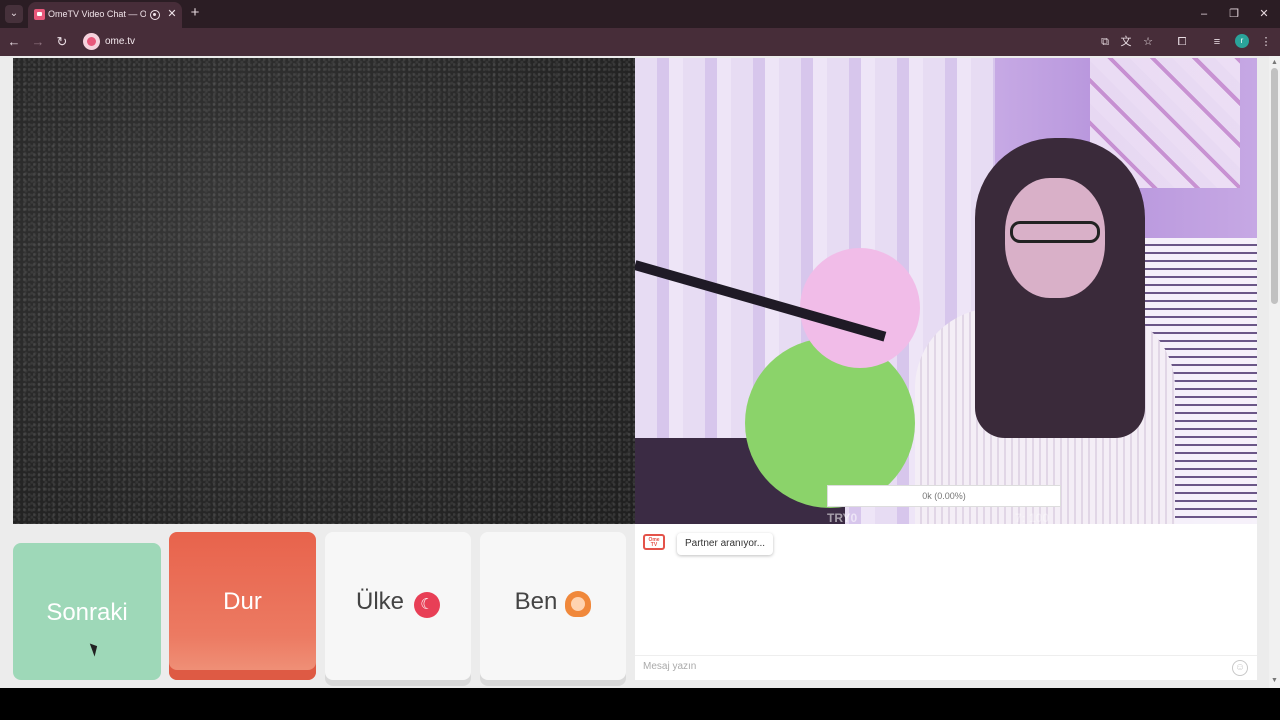 This screenshot has width=1280, height=720. What do you see at coordinates (536, 601) in the screenshot?
I see `me-button-label: Ben` at bounding box center [536, 601].